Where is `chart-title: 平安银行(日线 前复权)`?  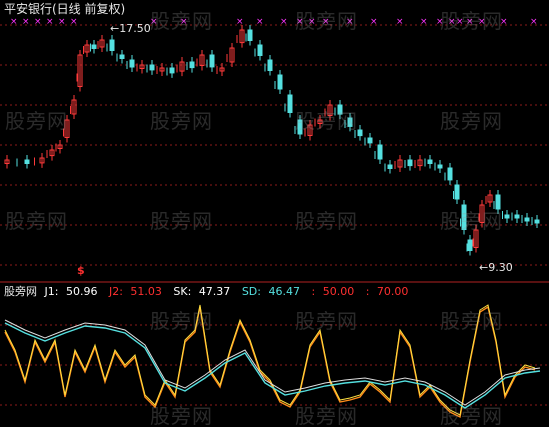
chart-title: 平安银行(日线 前复权) is located at coordinates (65, 9).